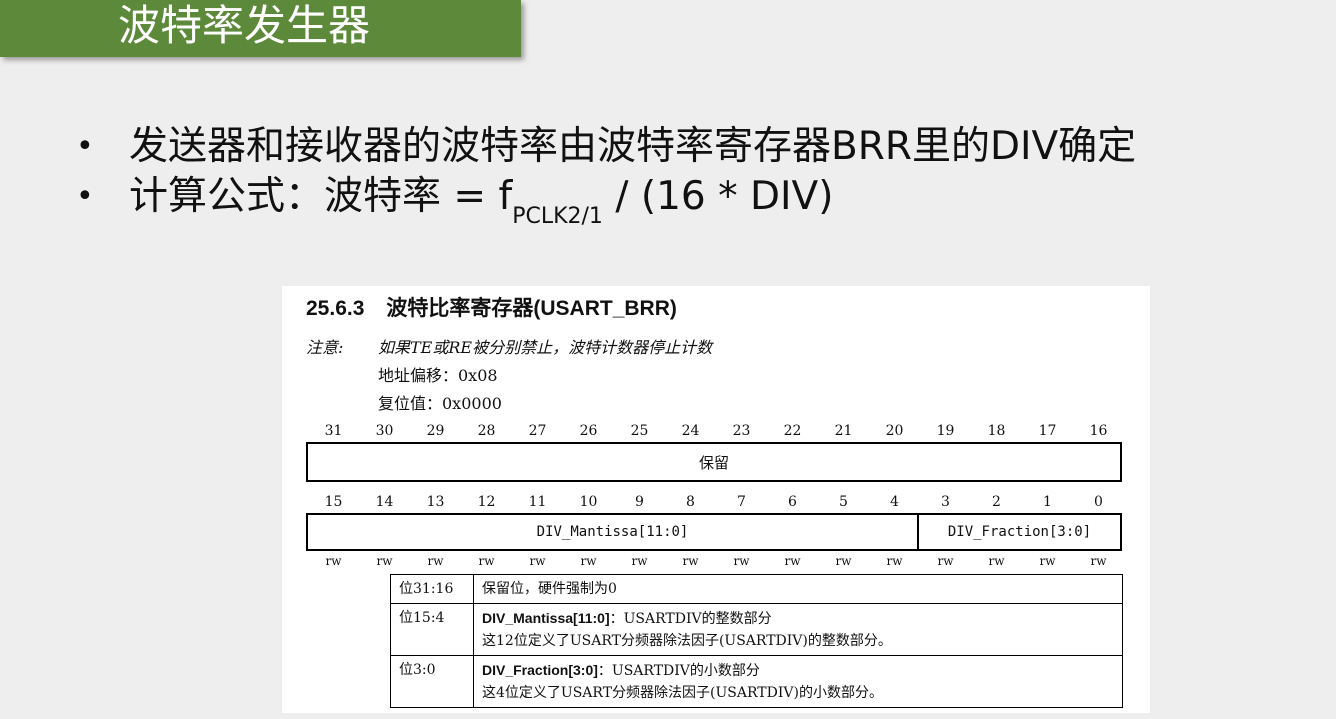 The image size is (1336, 719). What do you see at coordinates (792, 502) in the screenshot?
I see `bit-number: 6` at bounding box center [792, 502].